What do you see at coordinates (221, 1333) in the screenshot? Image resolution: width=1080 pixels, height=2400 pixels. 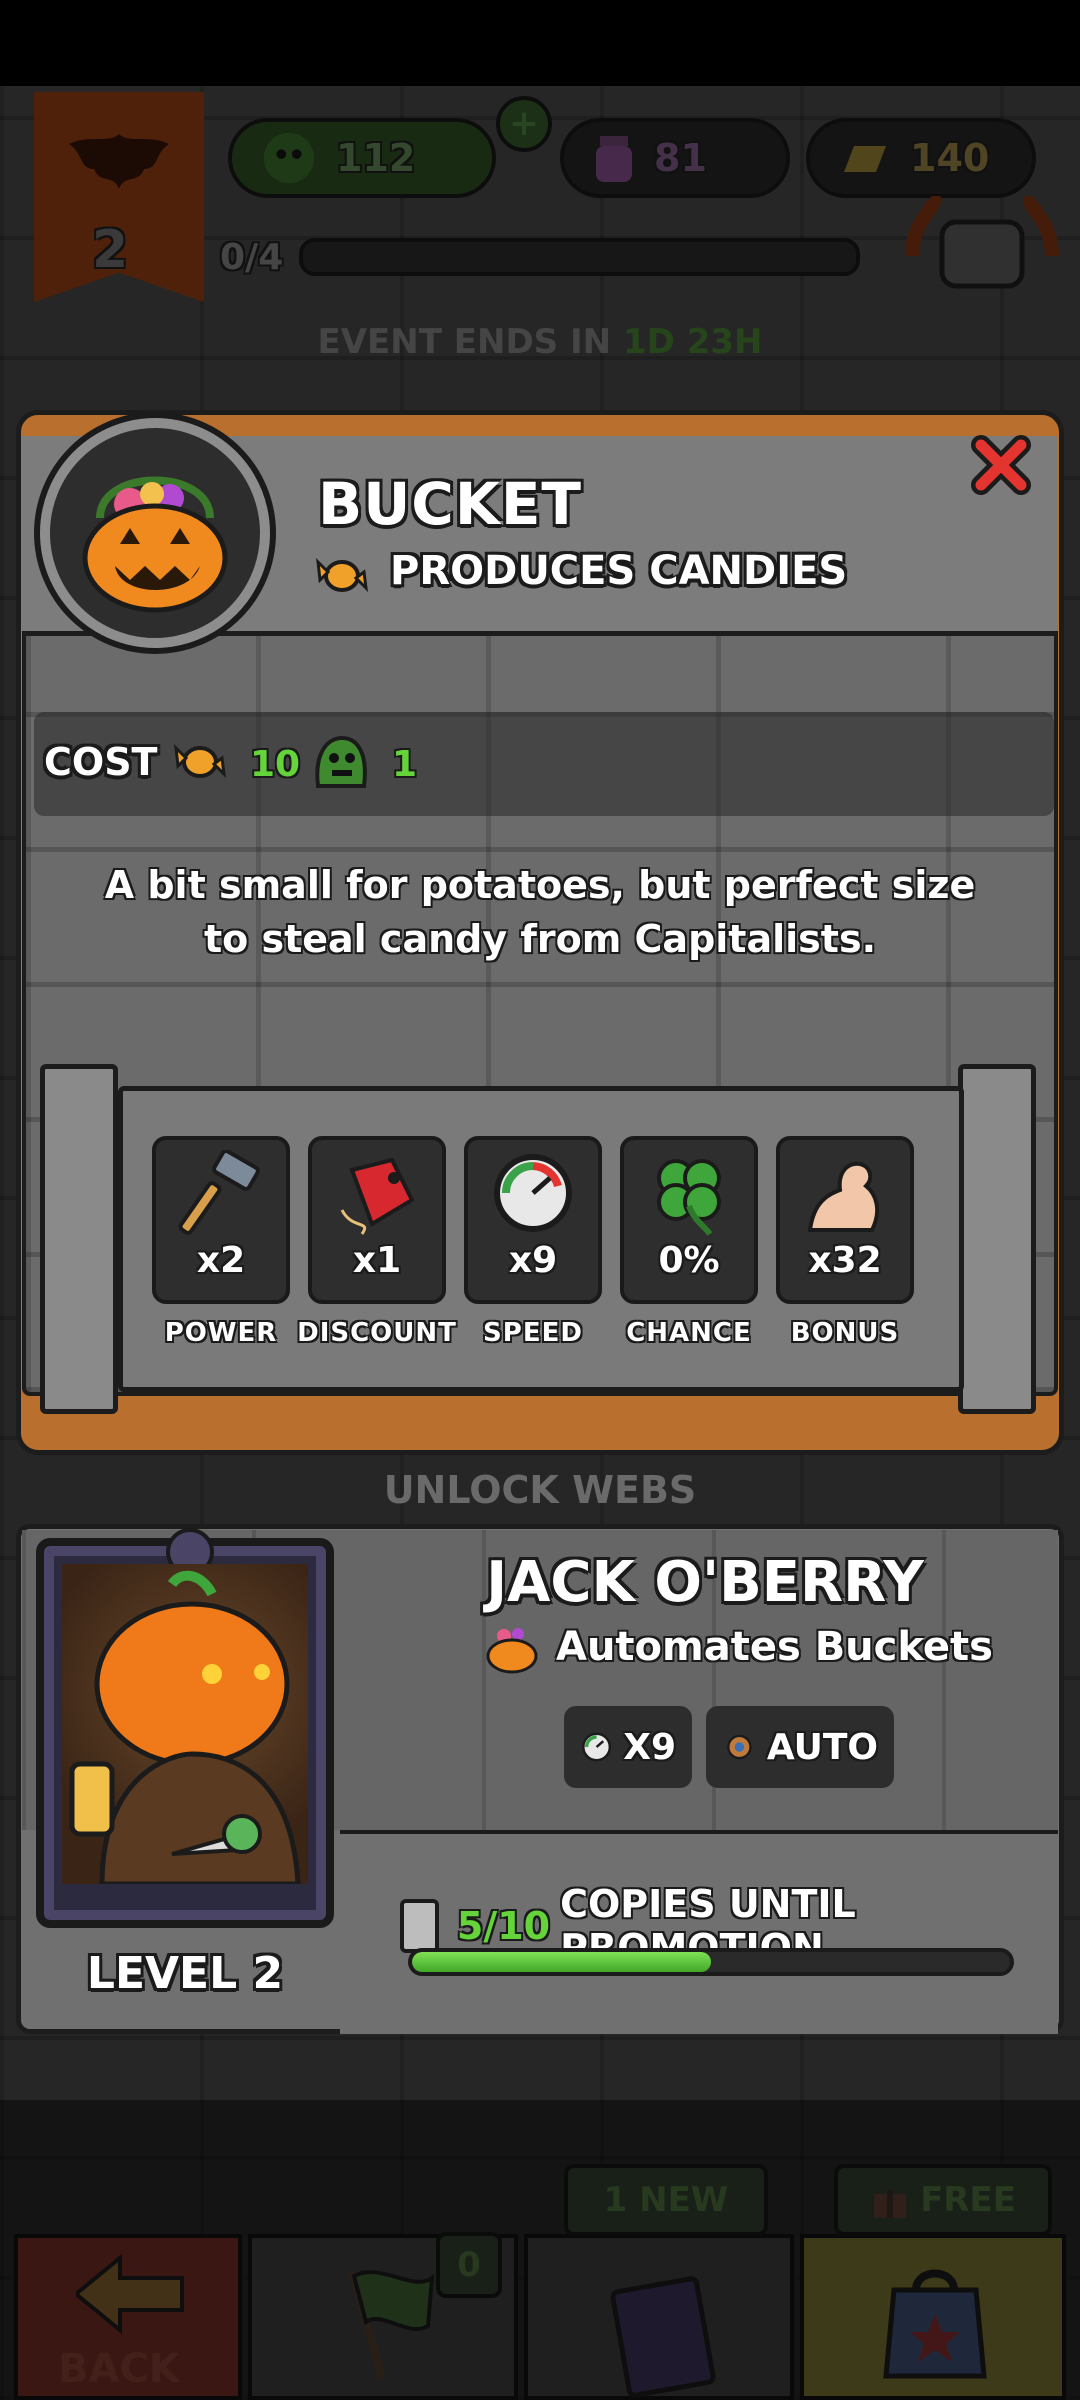 I see `stat-label: POWER` at bounding box center [221, 1333].